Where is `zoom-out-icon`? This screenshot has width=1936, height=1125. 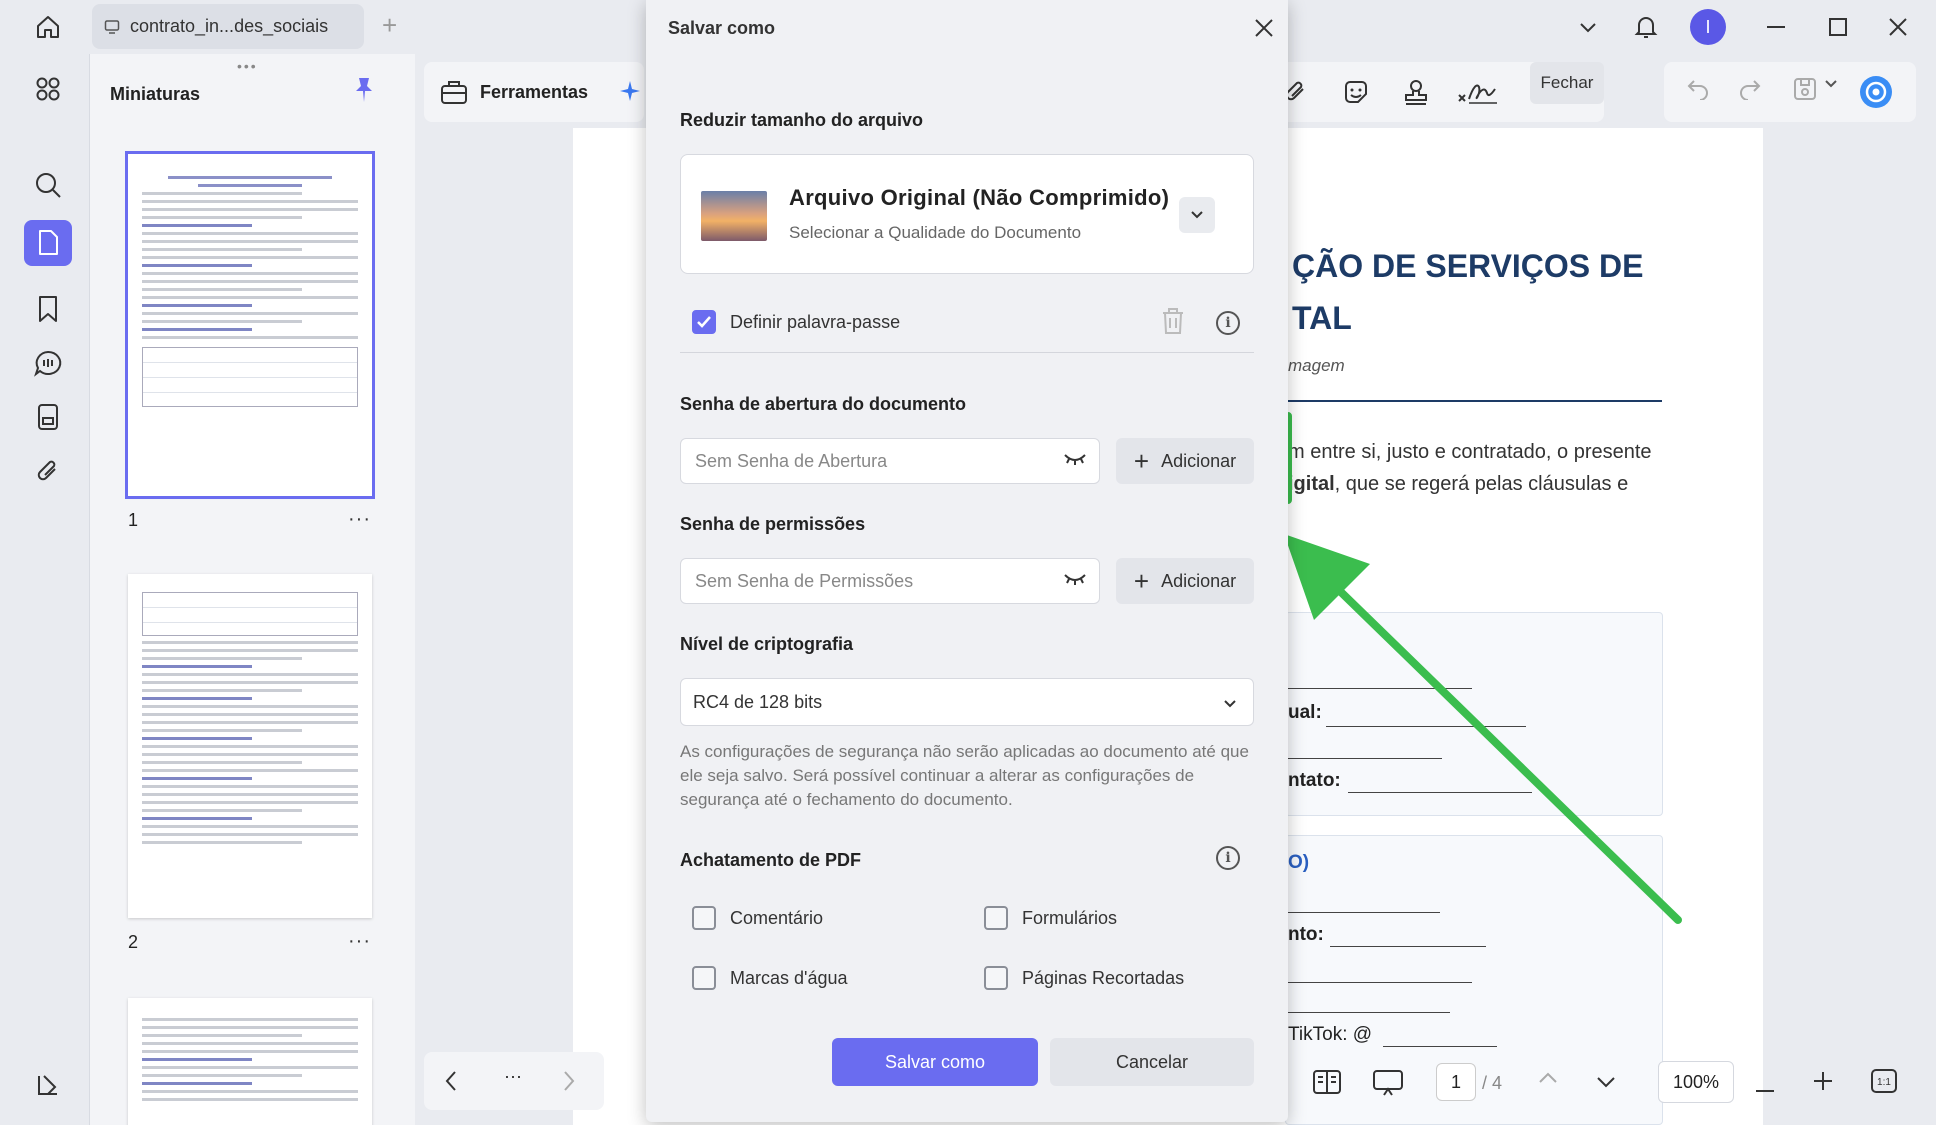 zoom-out-icon is located at coordinates (1765, 1089).